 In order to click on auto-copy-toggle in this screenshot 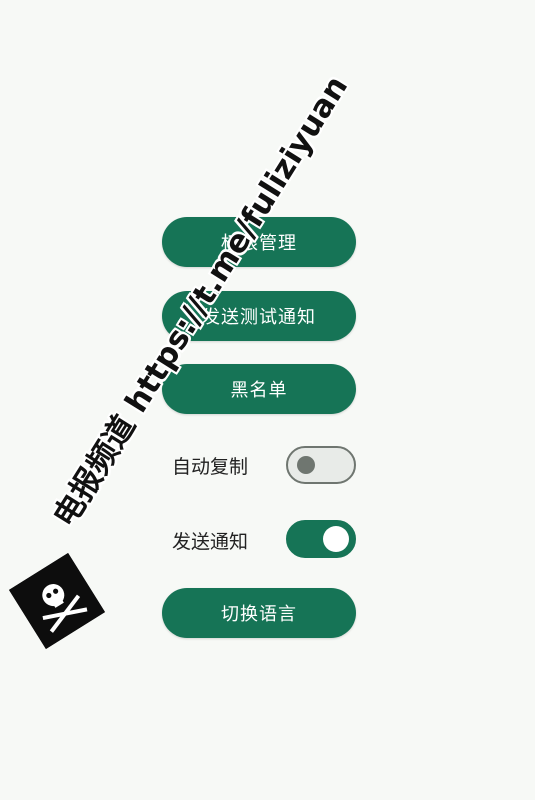, I will do `click(321, 465)`.